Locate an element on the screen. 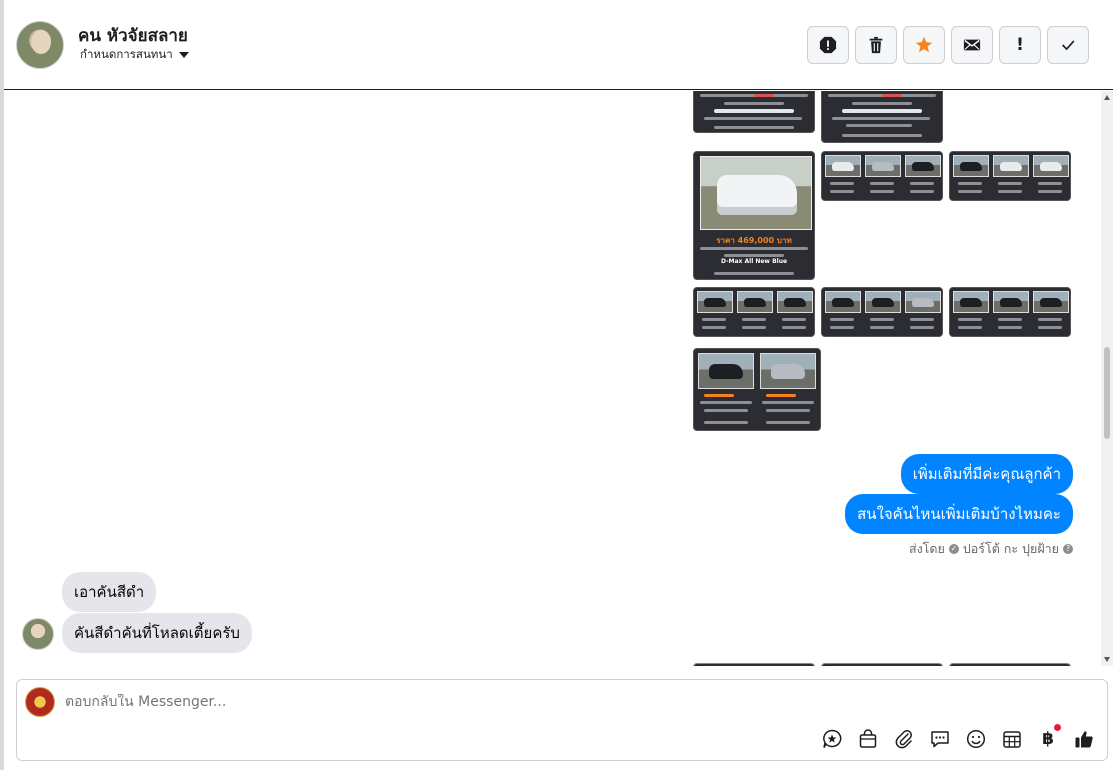  thread-scrollbar is located at coordinates (1107, 378).